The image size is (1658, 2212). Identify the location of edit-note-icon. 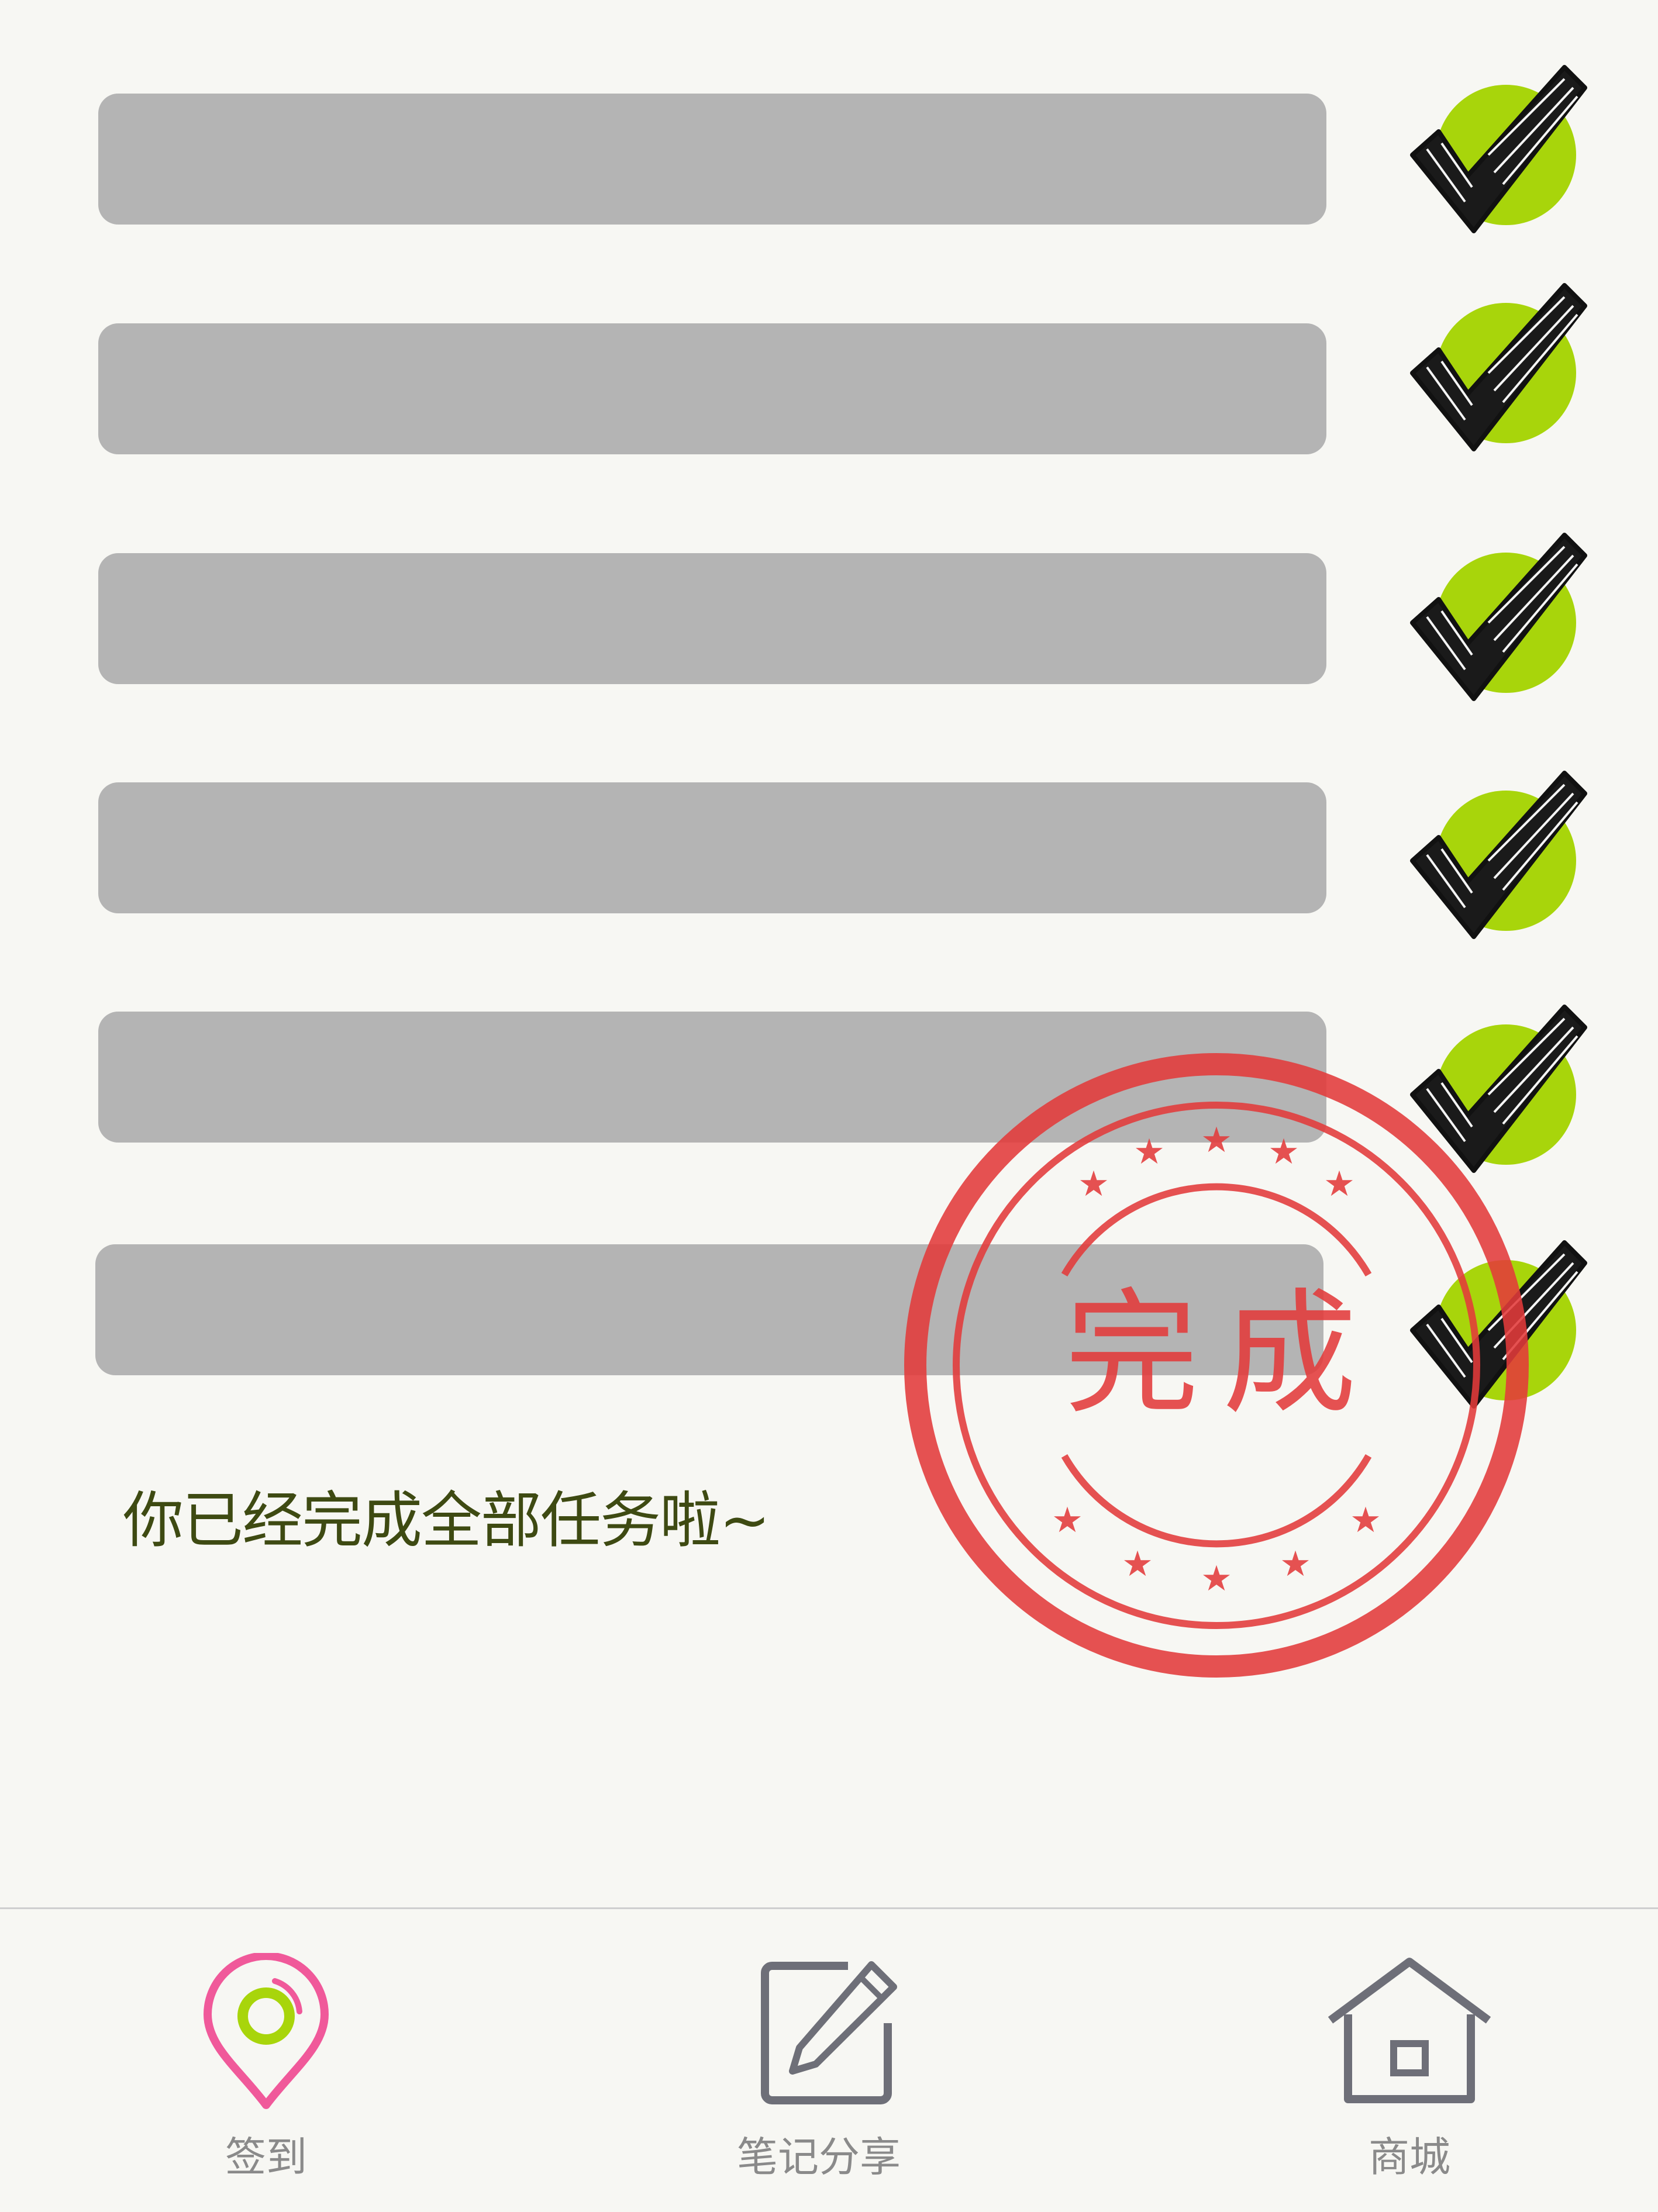
(830, 2032).